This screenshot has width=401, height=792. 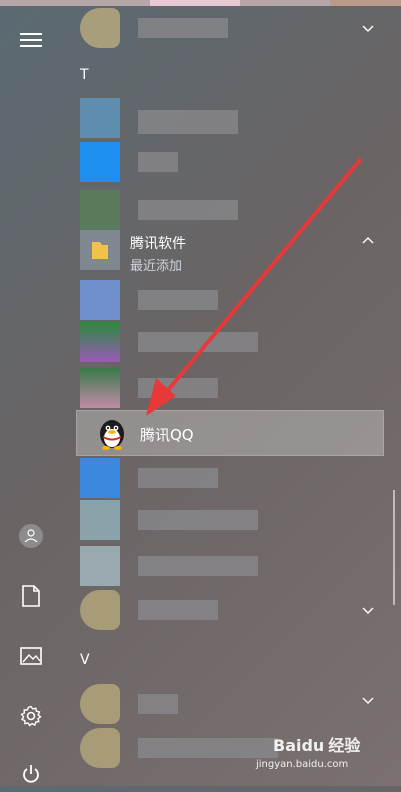 I want to click on baidu-watermark: Baidu 经验 jingyan.baidu.com, so click(x=308, y=751).